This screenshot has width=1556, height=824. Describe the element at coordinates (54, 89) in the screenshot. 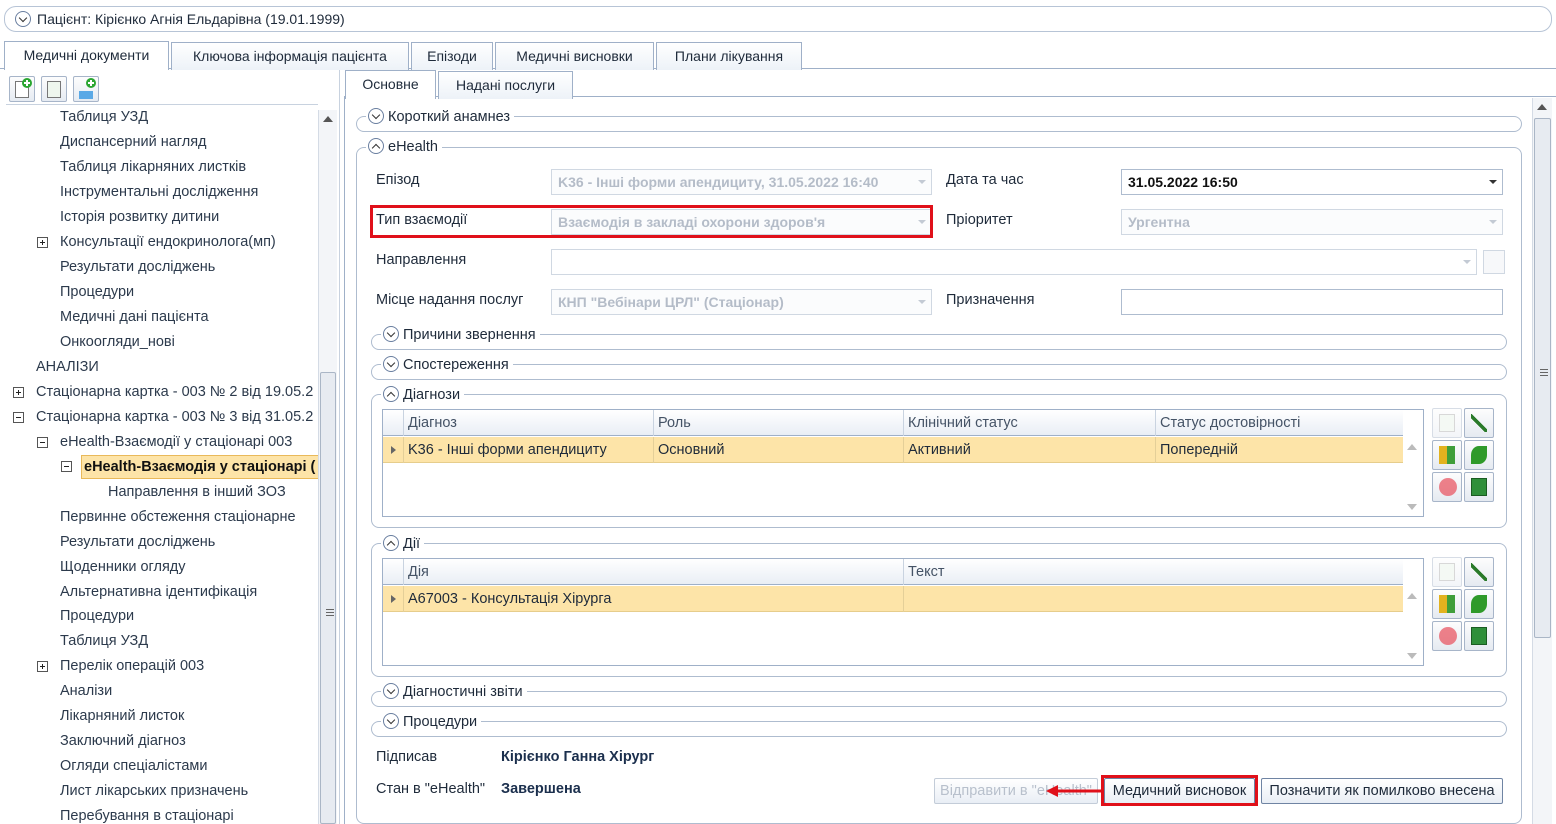

I see `add-copy-button` at that location.